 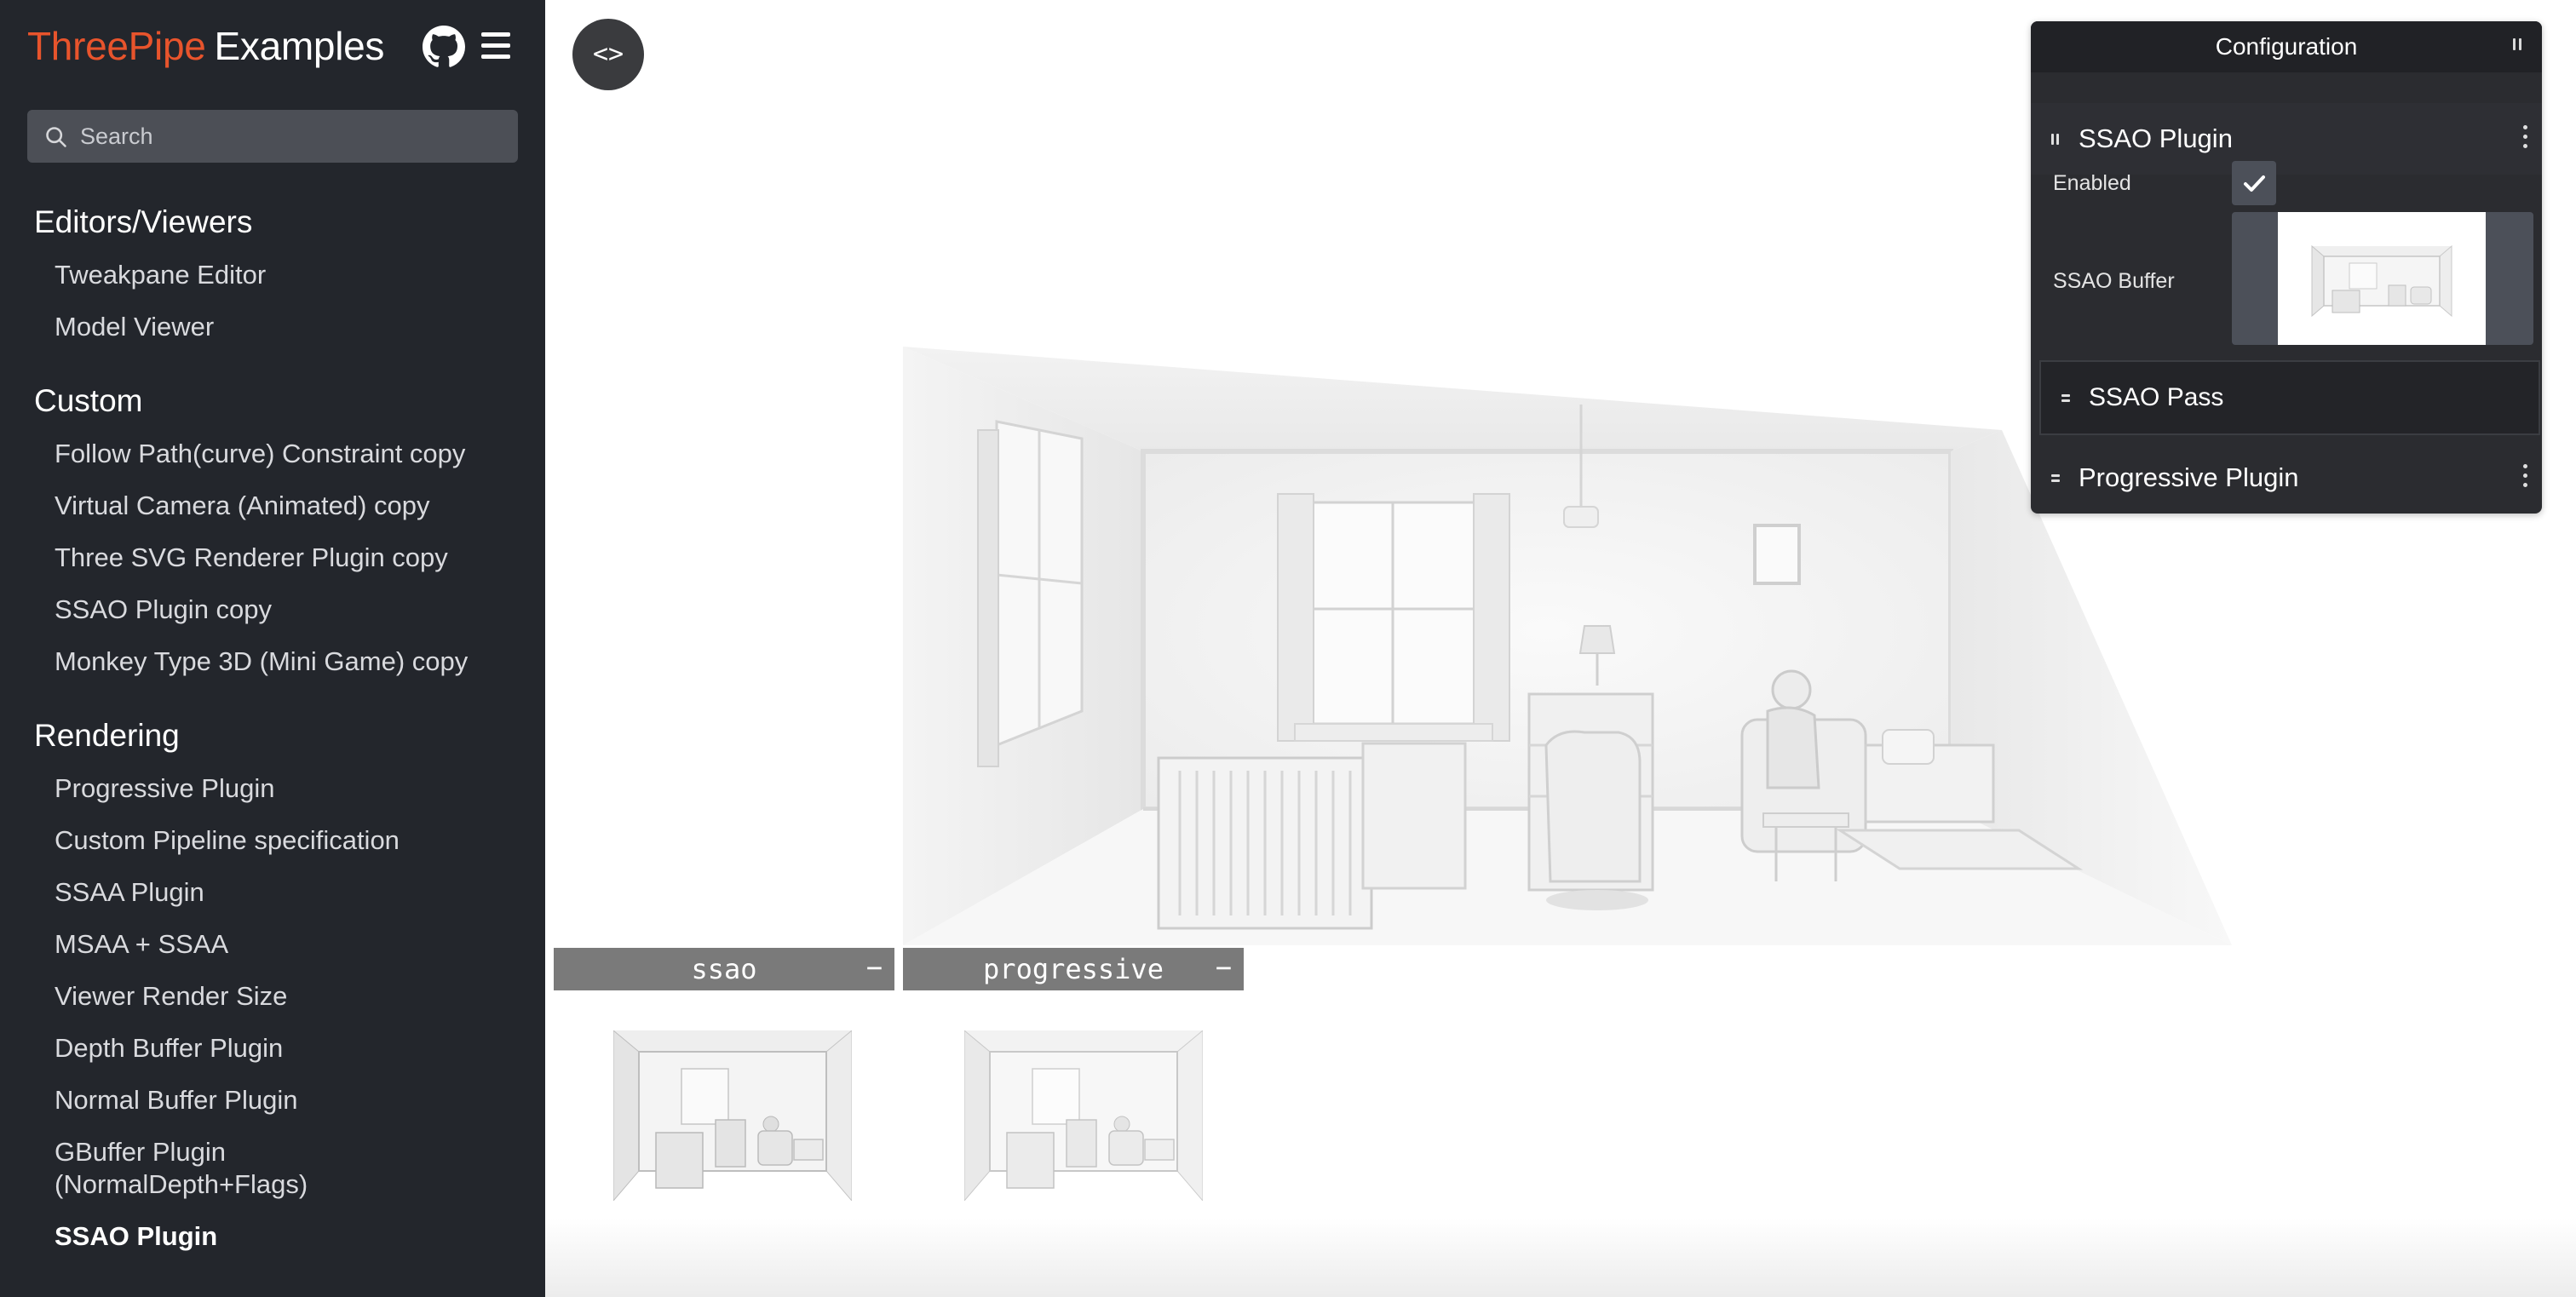 I want to click on ssao-buffer-preview, so click(x=732, y=1115).